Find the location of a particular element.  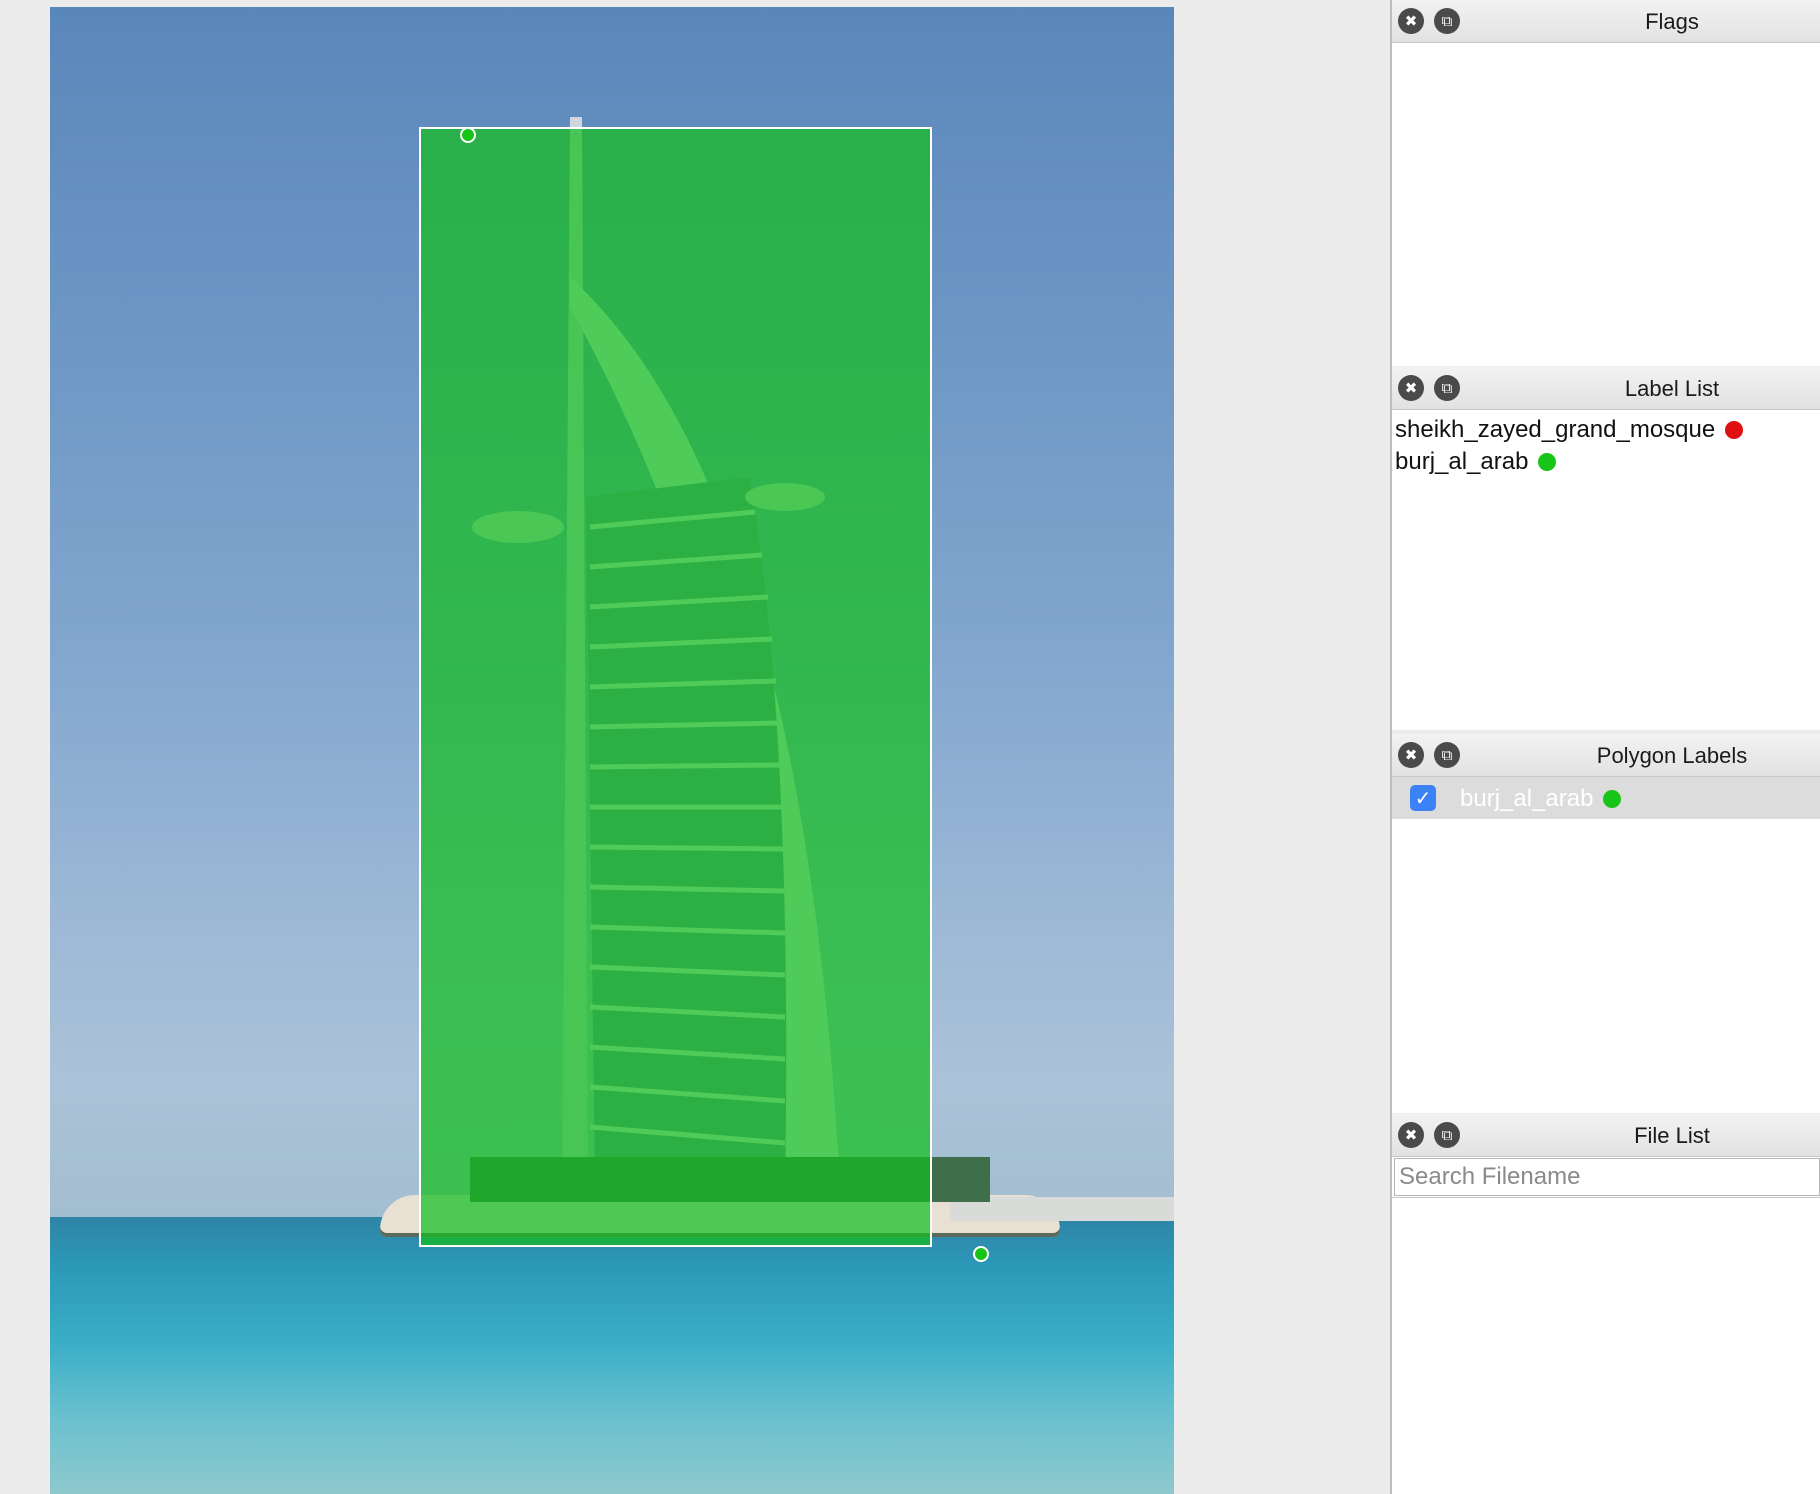

flags-list is located at coordinates (1606, 204).